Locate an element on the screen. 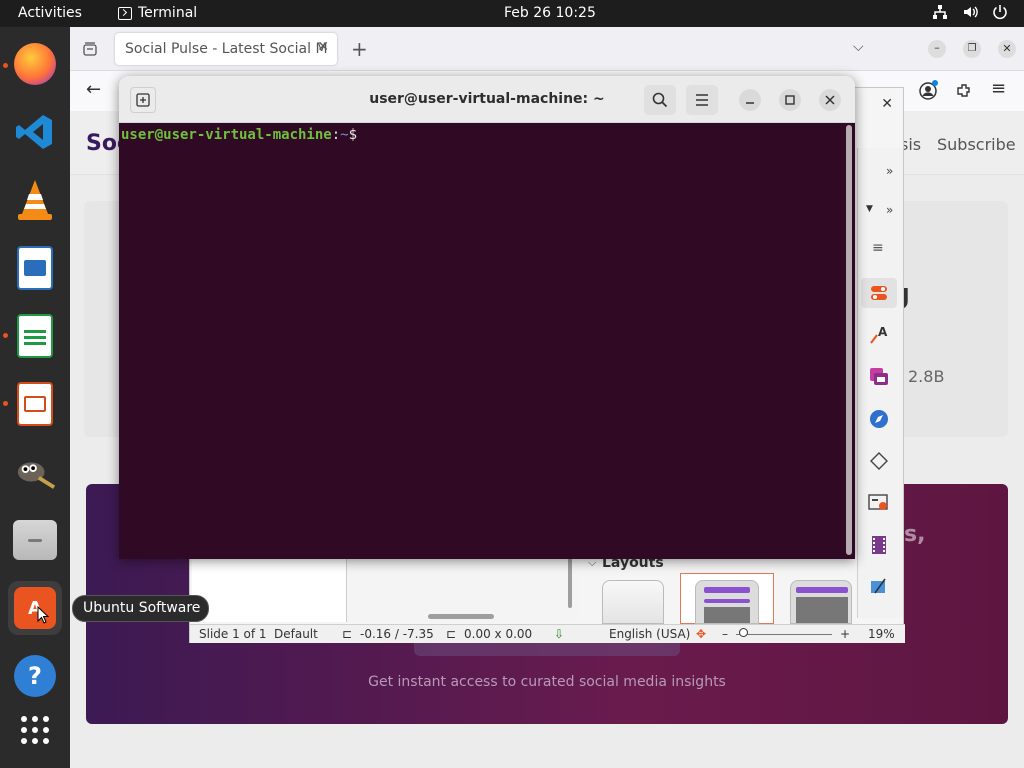 This screenshot has height=768, width=1024. dock-writer is located at coordinates (35, 268).